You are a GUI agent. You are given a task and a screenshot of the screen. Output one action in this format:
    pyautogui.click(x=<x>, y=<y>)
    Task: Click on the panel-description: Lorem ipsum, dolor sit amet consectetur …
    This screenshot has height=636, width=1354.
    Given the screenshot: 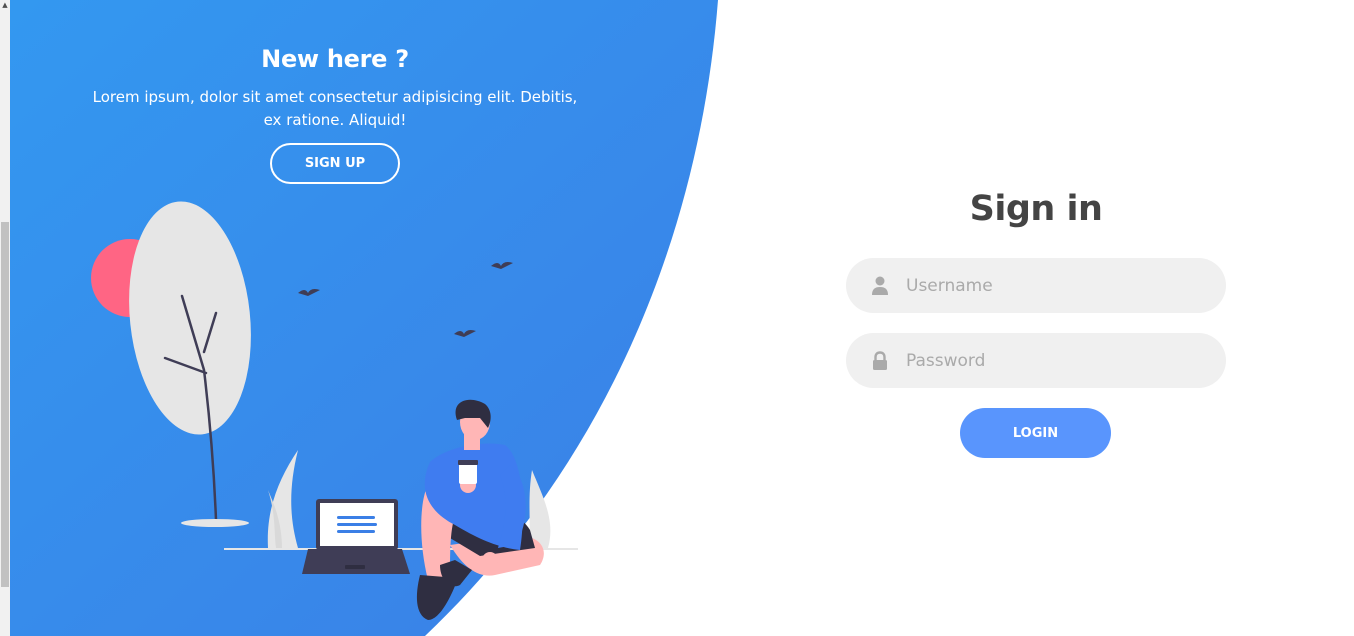 What is the action you would take?
    pyautogui.click(x=335, y=108)
    